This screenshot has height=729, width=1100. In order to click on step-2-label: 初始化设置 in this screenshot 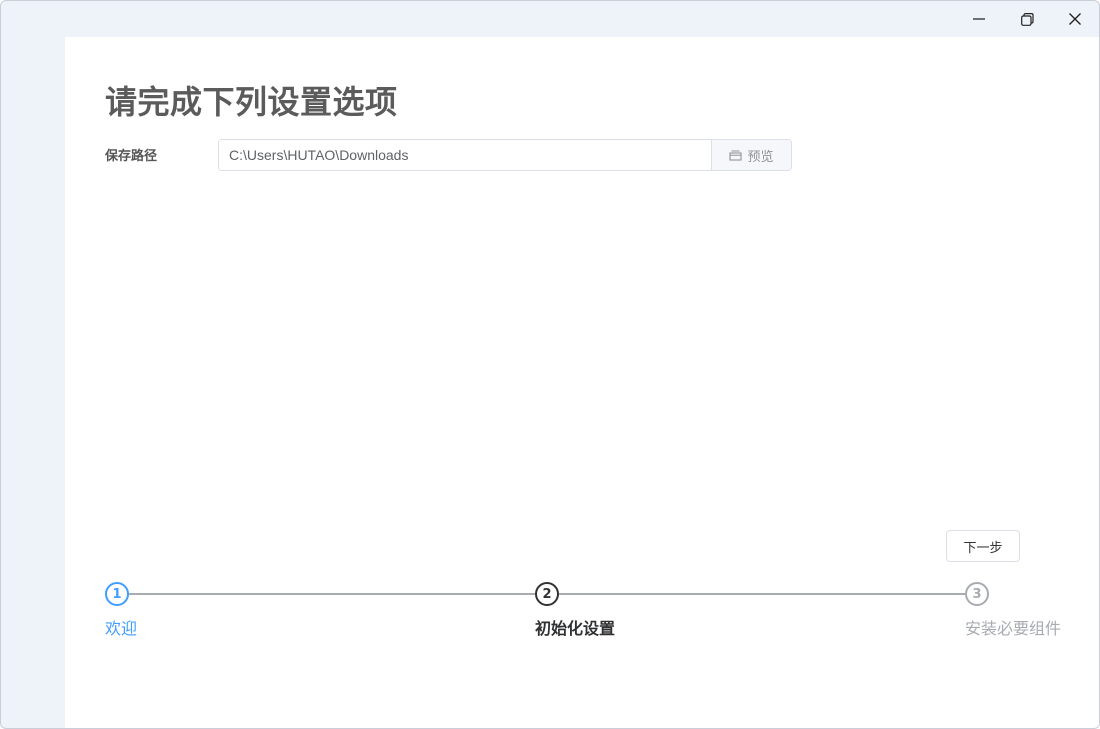, I will do `click(575, 628)`.